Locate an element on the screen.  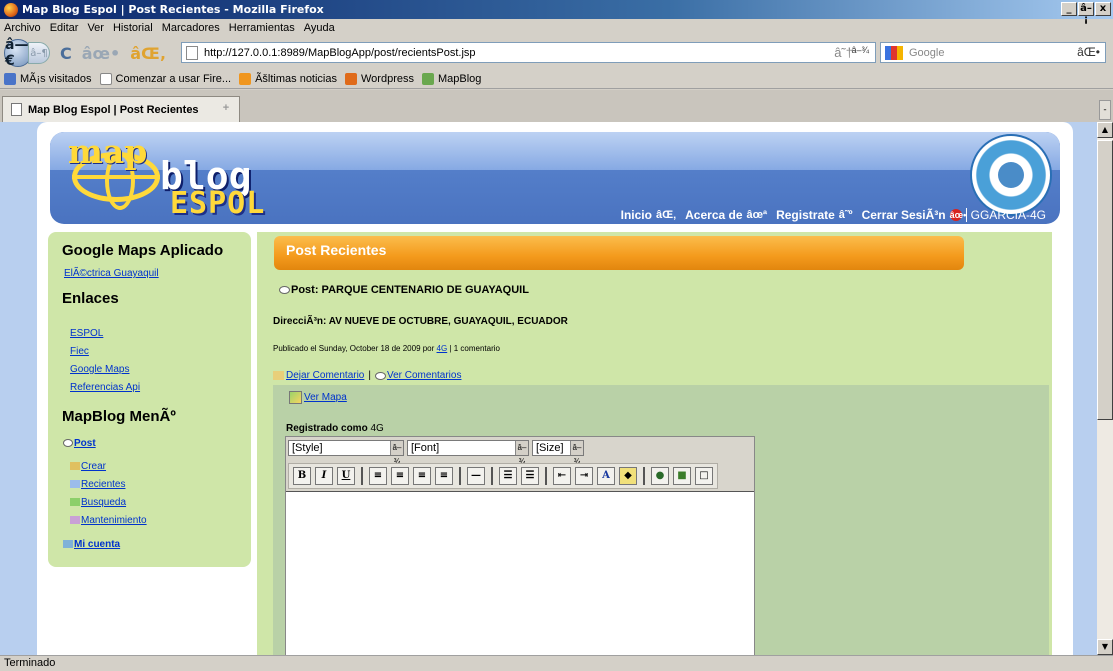
background-color-icon: ◆ is located at coordinates (628, 476).